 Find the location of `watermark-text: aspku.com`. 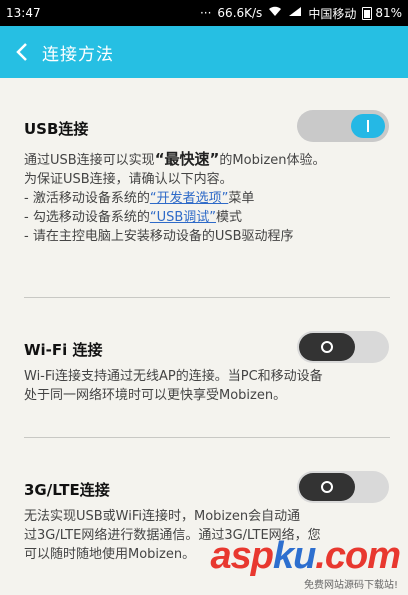

watermark-text: aspku.com is located at coordinates (305, 556).